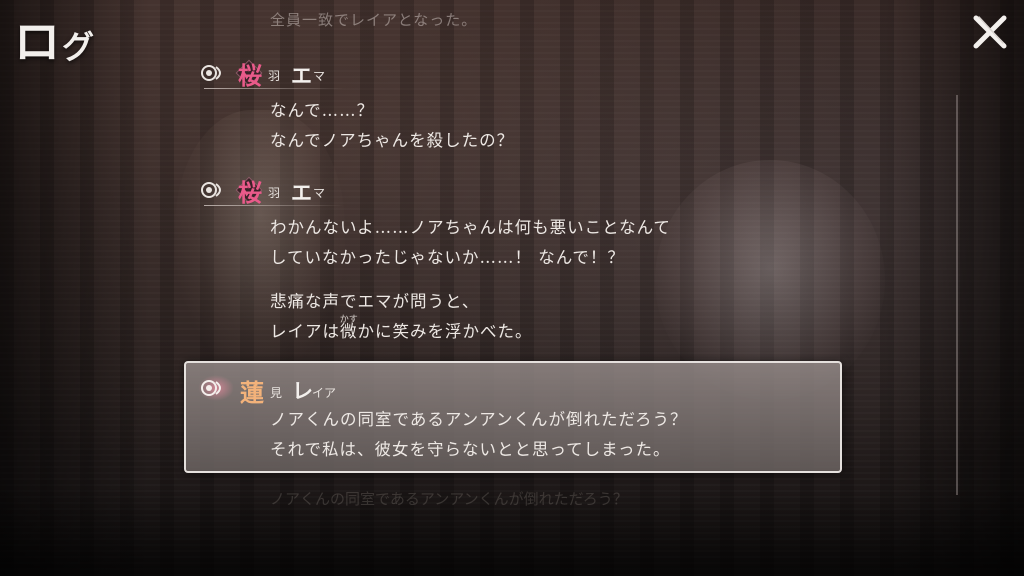 The image size is (1024, 576). I want to click on dialogue-line: なんで……？, so click(322, 110).